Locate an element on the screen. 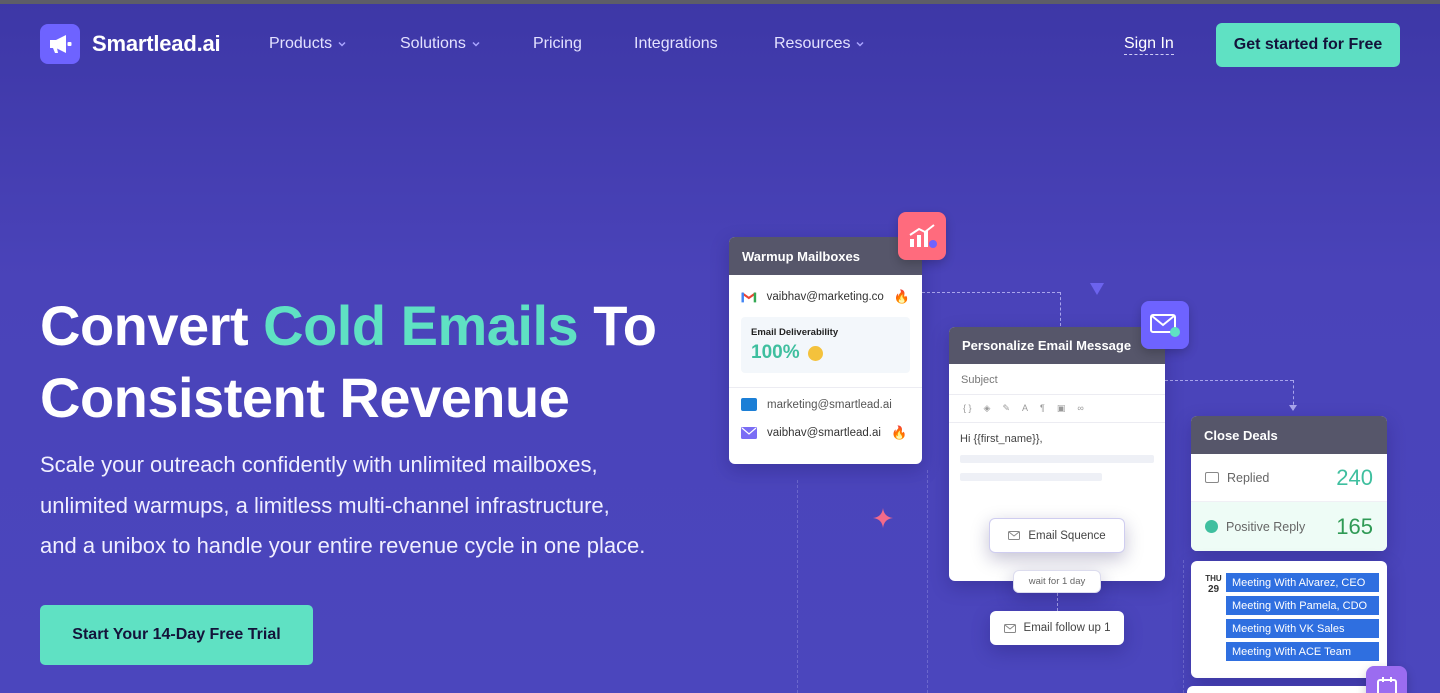 The height and width of the screenshot is (693, 1440). nav-pricing: Pricing is located at coordinates (557, 44).